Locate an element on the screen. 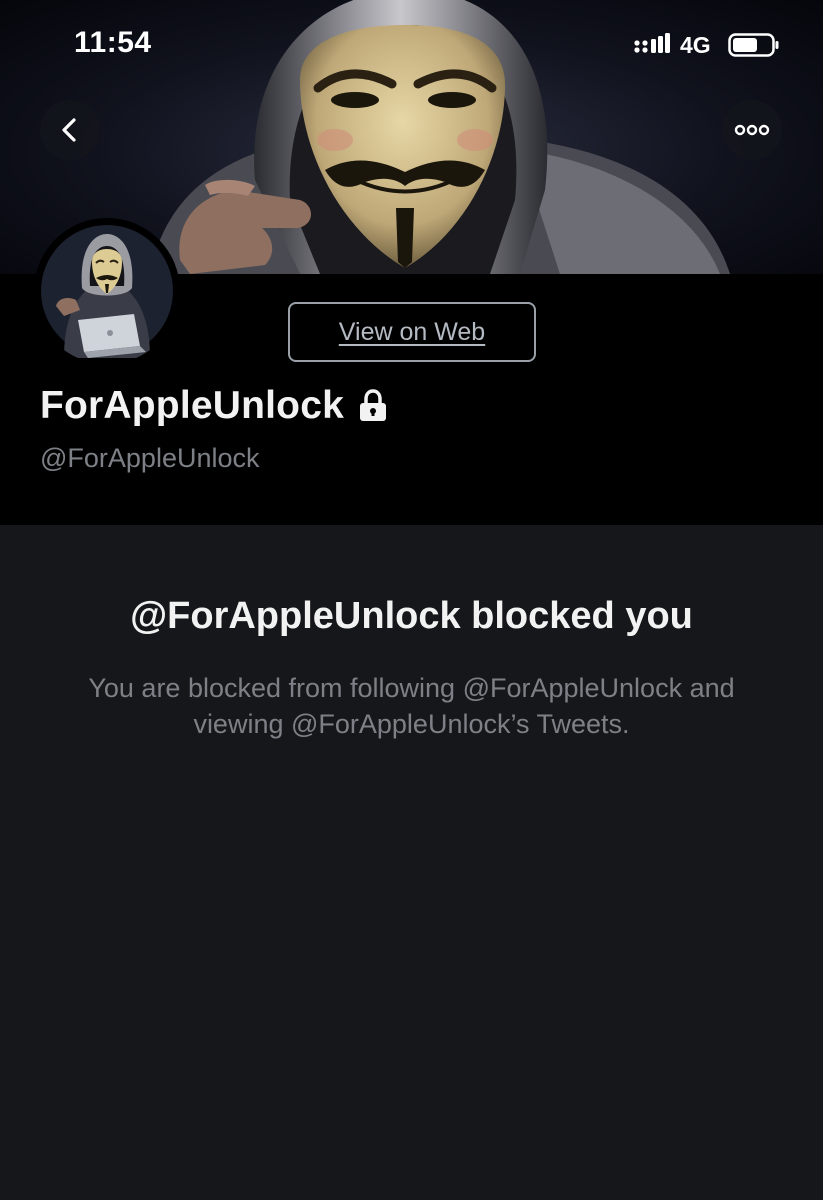  network-type-label: 4G is located at coordinates (695, 45).